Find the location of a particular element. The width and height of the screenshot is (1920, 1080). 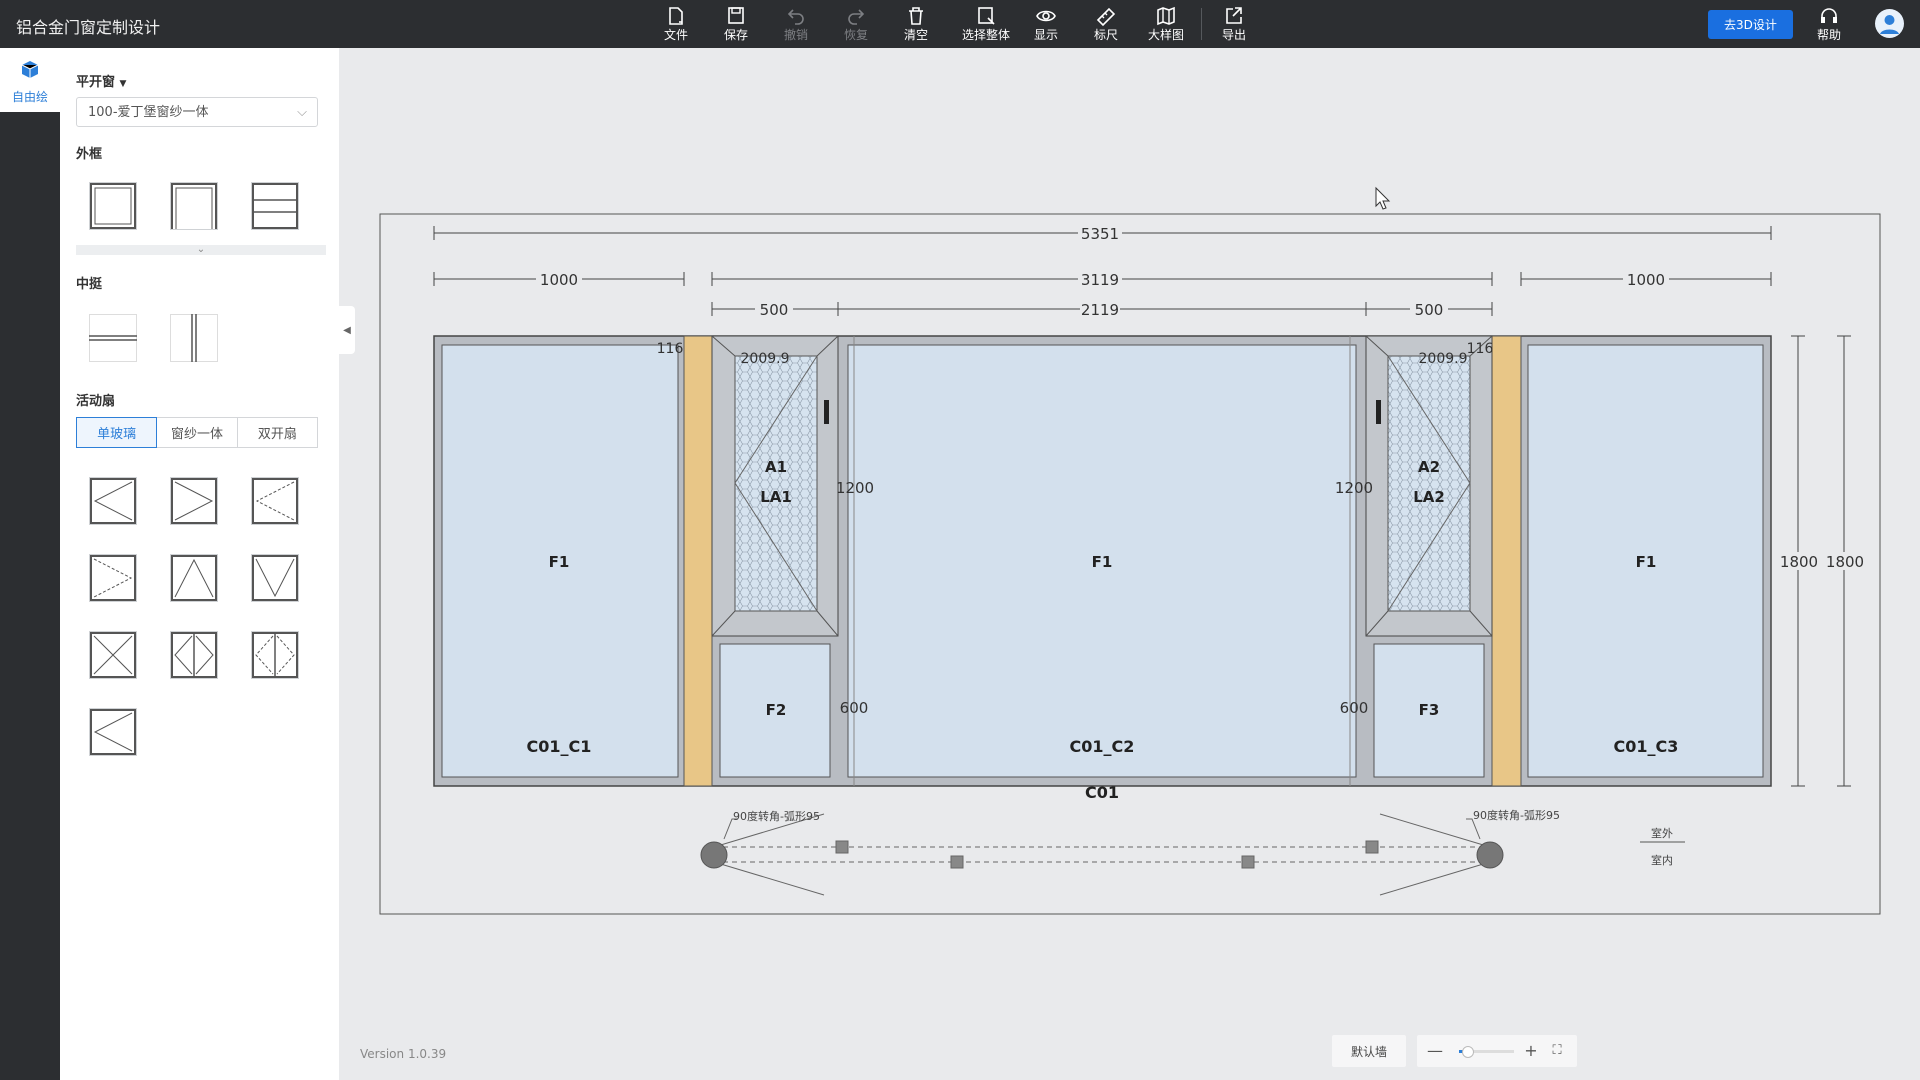

plan-view is located at coordinates (1192, 854).